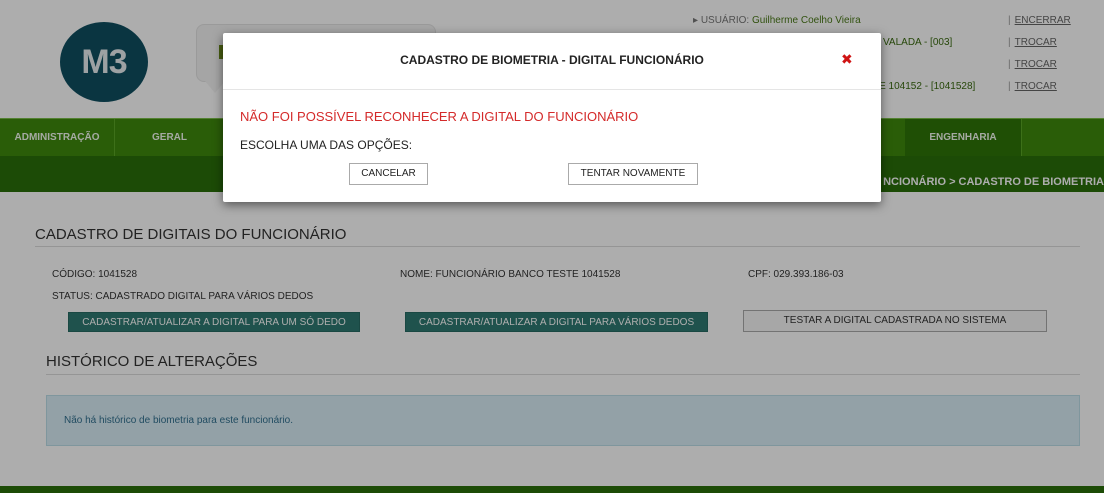 This screenshot has width=1104, height=493. What do you see at coordinates (633, 174) in the screenshot?
I see `retry-button: TENTAR NOVAMENTE` at bounding box center [633, 174].